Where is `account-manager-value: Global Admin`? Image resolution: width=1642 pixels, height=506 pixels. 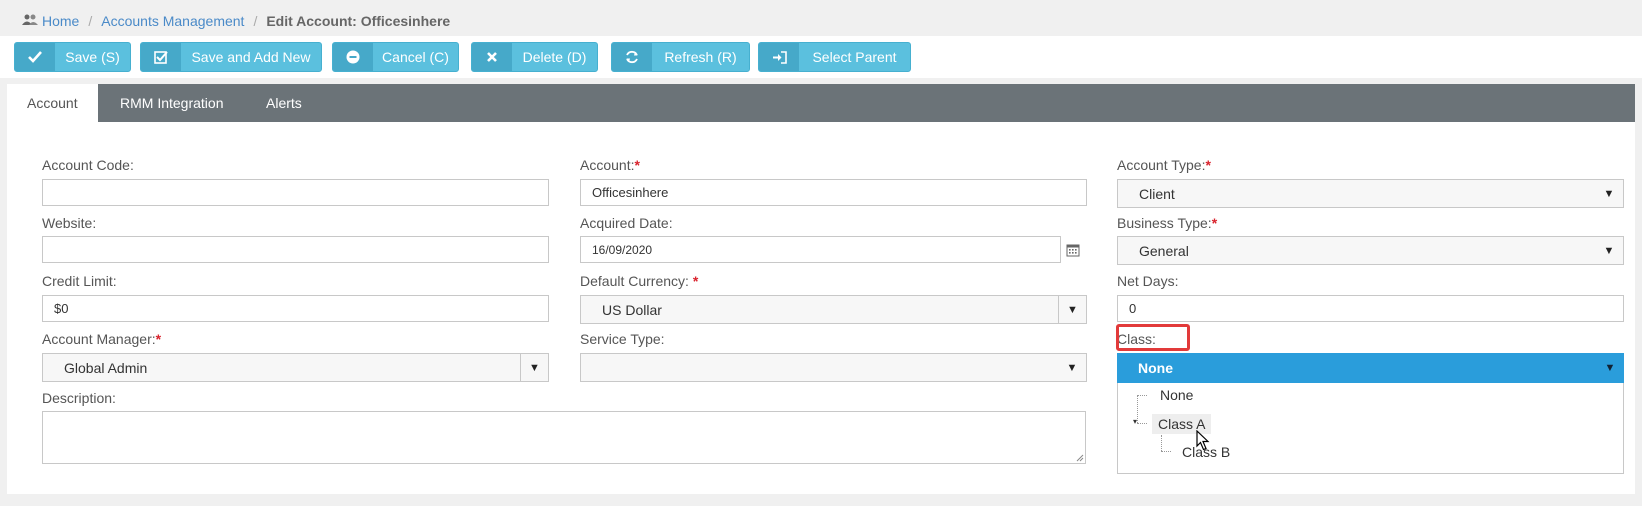
account-manager-value: Global Admin is located at coordinates (106, 367).